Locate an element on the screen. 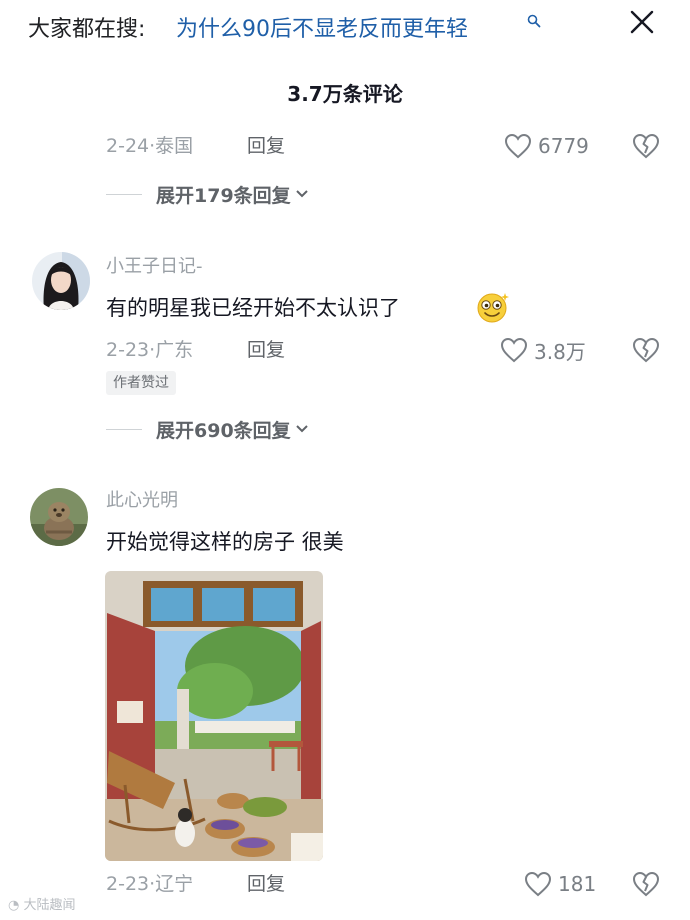 Image resolution: width=690 pixels, height=920 pixels. expand-replies: 展开179条回复 is located at coordinates (207, 194).